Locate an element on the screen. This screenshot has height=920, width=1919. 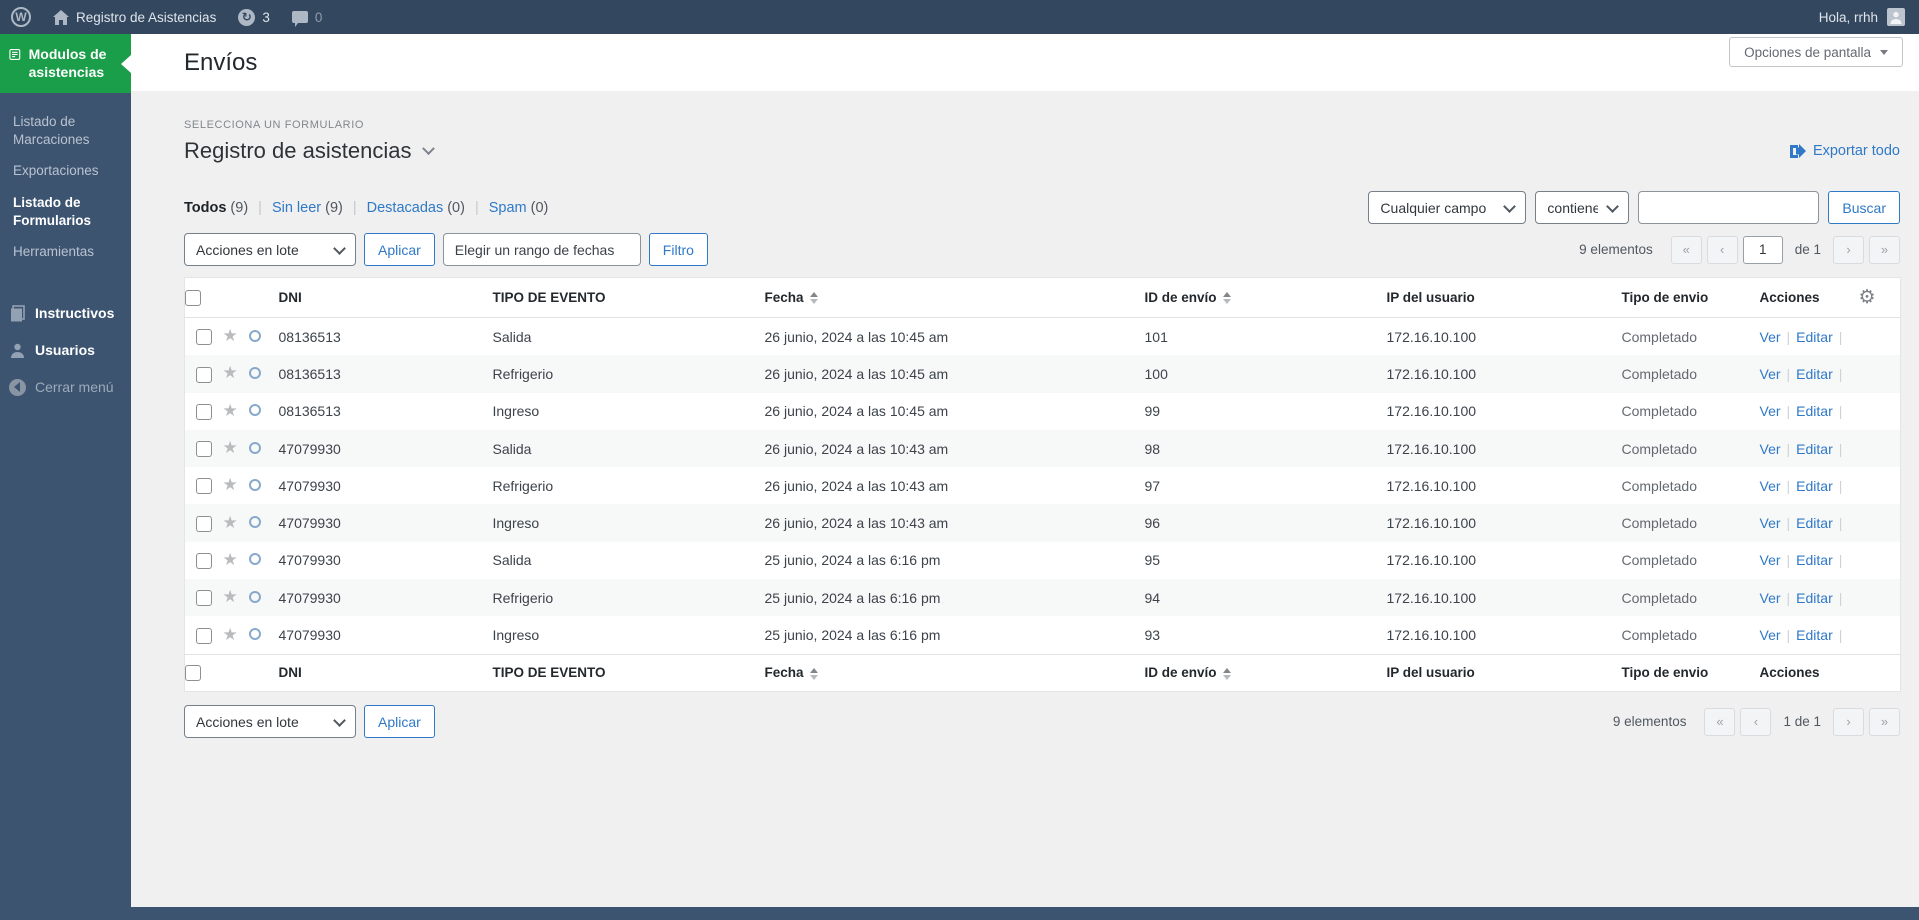
sidebar-item-modulos-asistencias: Modulos de asistencias is located at coordinates (65, 64).